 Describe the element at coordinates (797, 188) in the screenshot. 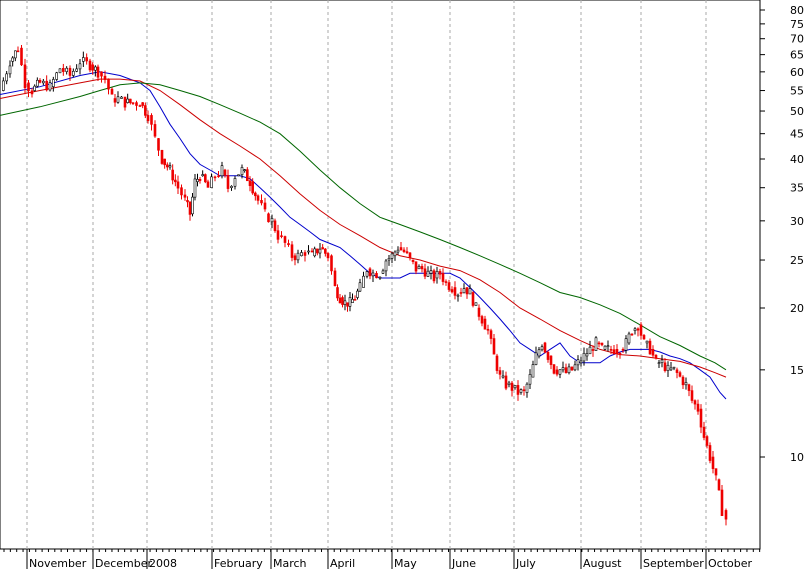

I see `y-tick-label: 35` at that location.